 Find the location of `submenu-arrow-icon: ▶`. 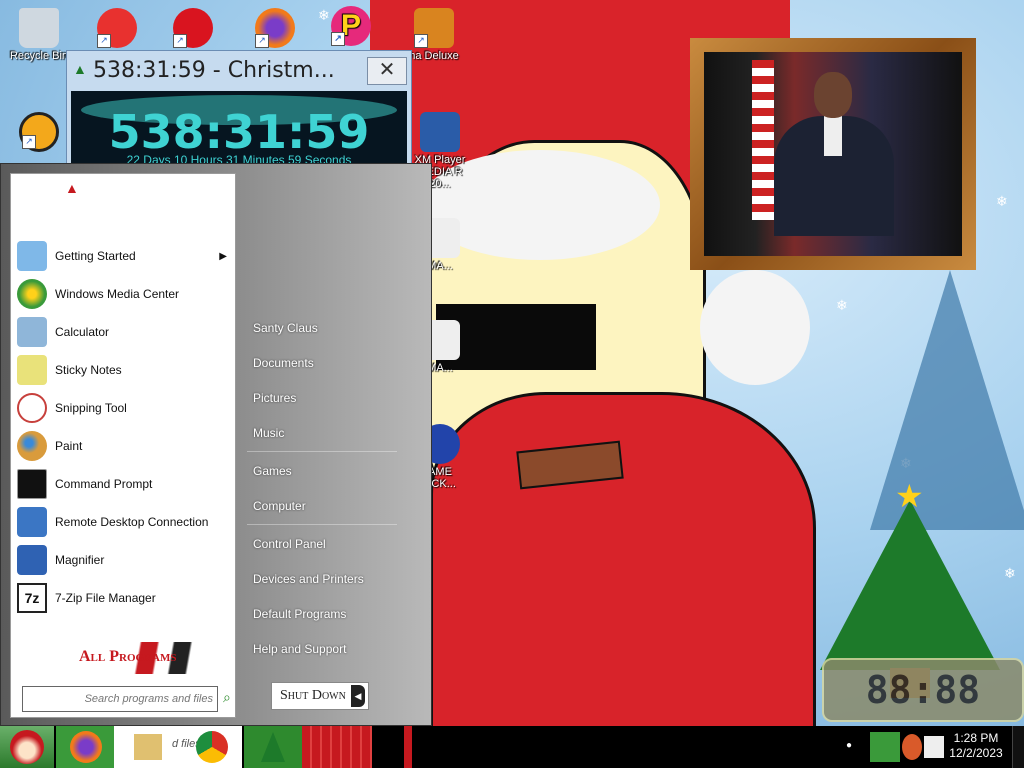

submenu-arrow-icon: ▶ is located at coordinates (223, 256).